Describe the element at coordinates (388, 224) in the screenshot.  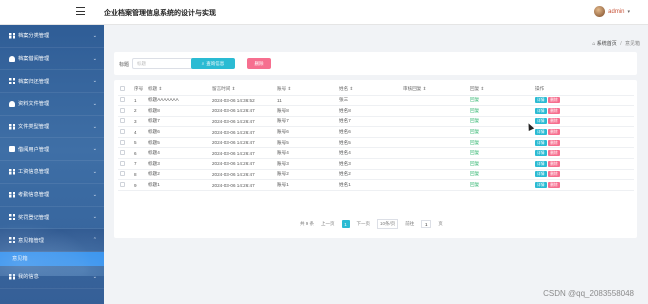
I see `page-size-select: 10条/页` at that location.